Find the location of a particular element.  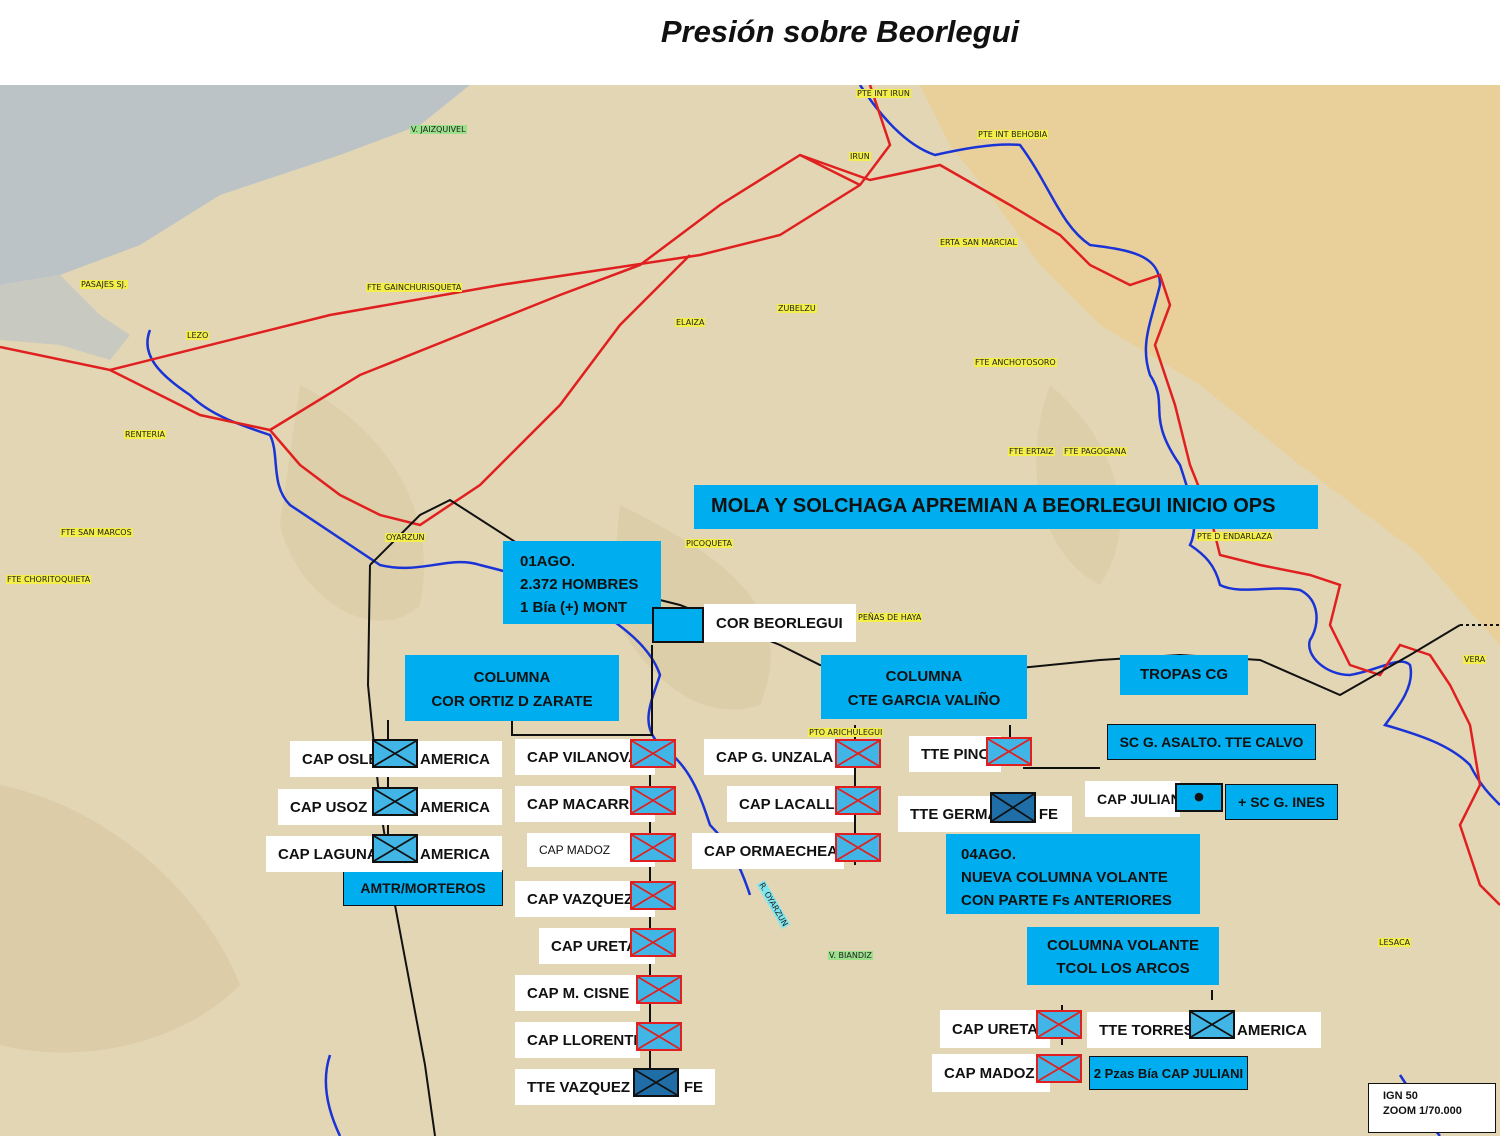

column-garcia-line-1: COLUMNA is located at coordinates (924, 676).